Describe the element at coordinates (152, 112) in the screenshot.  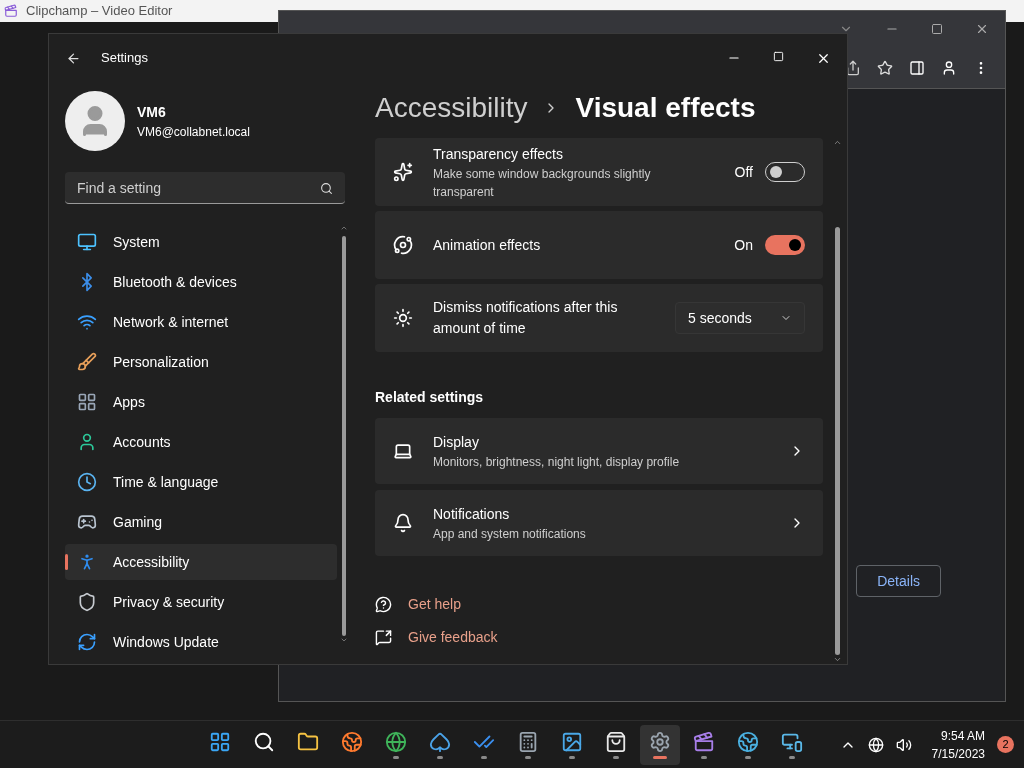
I see `user-name: VM6` at that location.